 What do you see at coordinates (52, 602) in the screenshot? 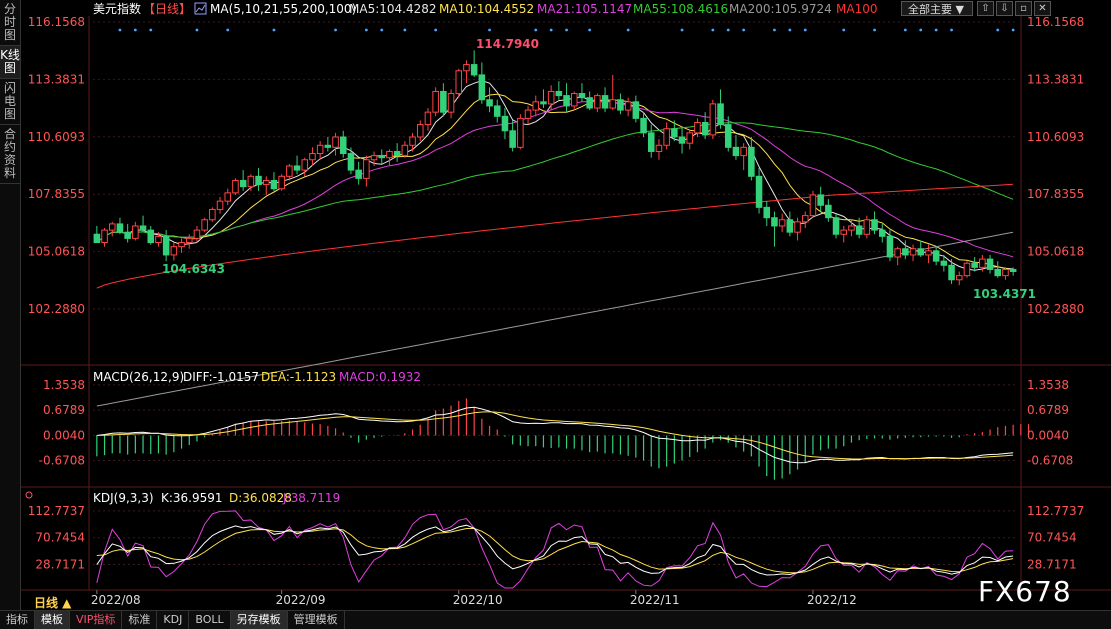
I see `period-switch-label: 日线 ▲` at bounding box center [52, 602].